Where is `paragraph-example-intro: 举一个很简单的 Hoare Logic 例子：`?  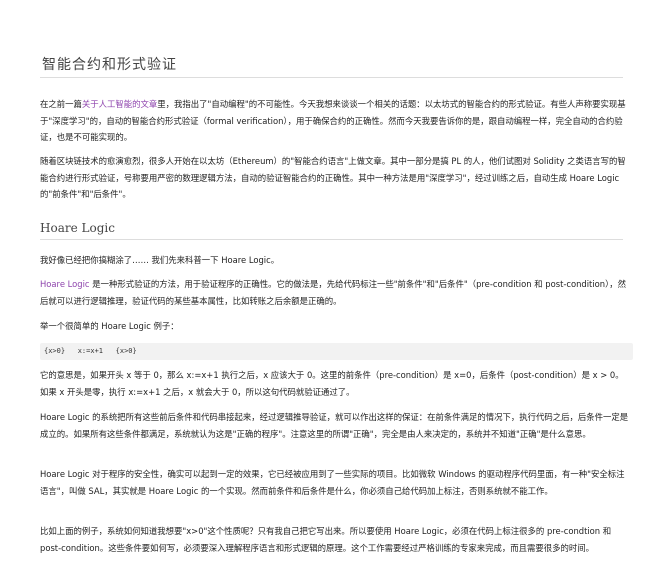
paragraph-example-intro: 举一个很简单的 Hoare Logic 例子： is located at coordinates (109, 326).